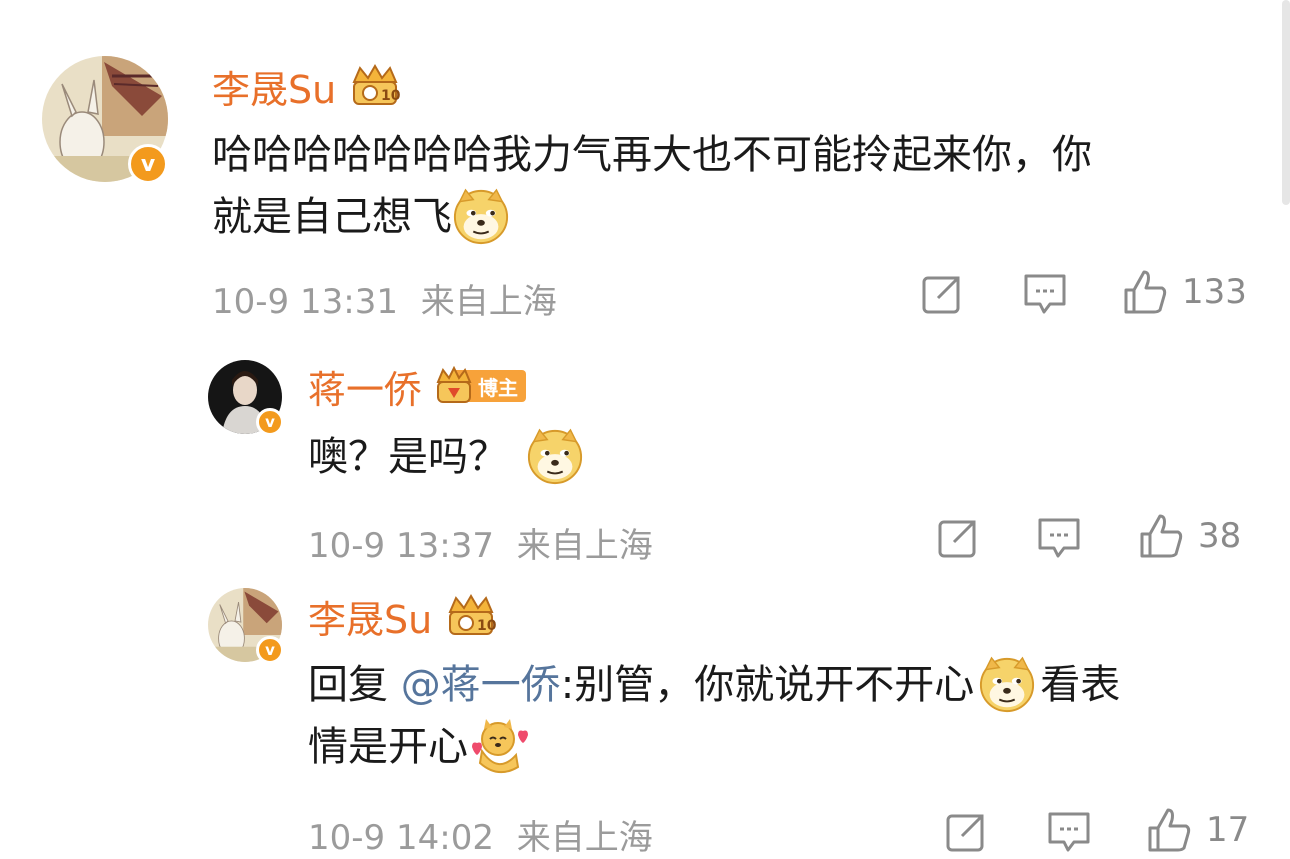  Describe the element at coordinates (401, 838) in the screenshot. I see `timestamp: 10-9 14:02` at that location.